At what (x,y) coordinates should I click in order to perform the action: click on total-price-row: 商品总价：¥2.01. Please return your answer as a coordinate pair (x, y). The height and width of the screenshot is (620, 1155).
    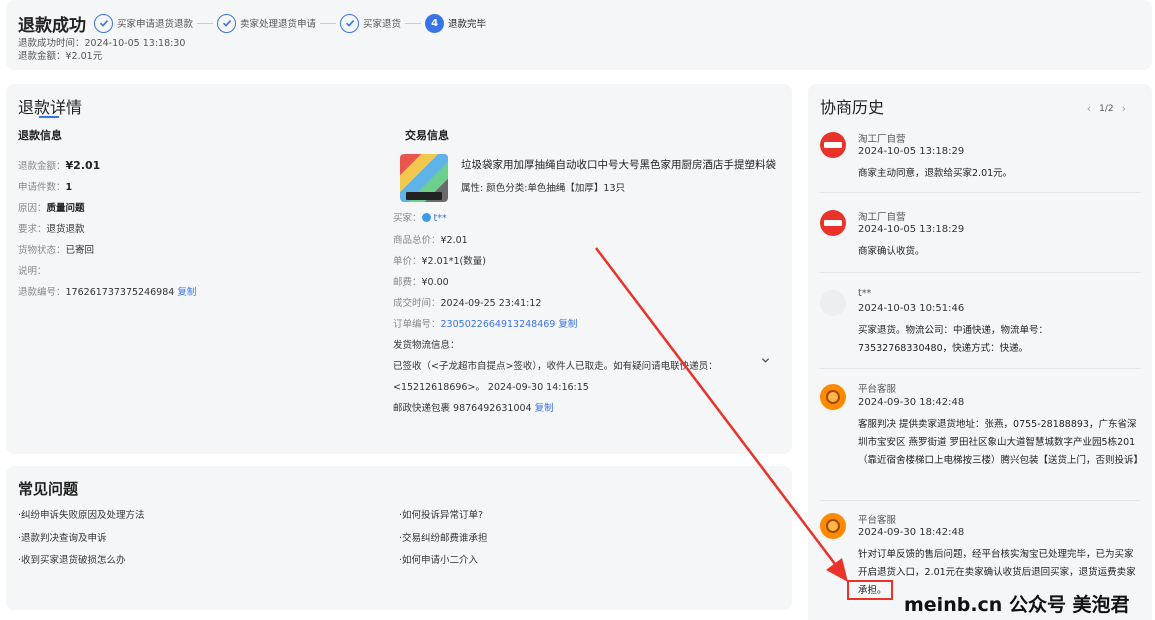
    Looking at the image, I should click on (430, 239).